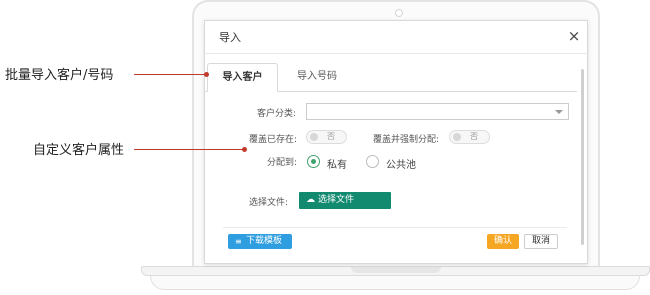  What do you see at coordinates (317, 77) in the screenshot?
I see `tab-import-numbers: 导入号码` at bounding box center [317, 77].